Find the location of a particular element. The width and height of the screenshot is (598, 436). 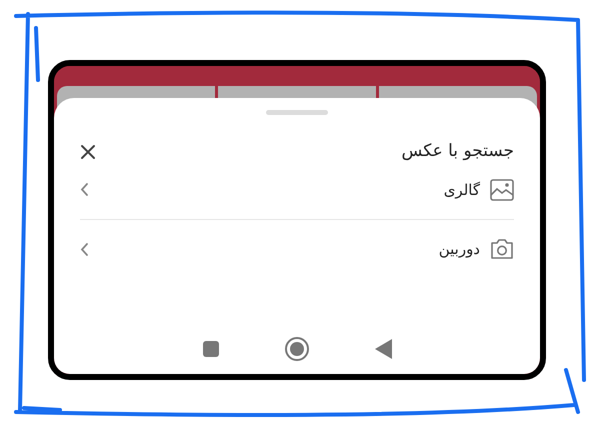

image-icon is located at coordinates (502, 189).